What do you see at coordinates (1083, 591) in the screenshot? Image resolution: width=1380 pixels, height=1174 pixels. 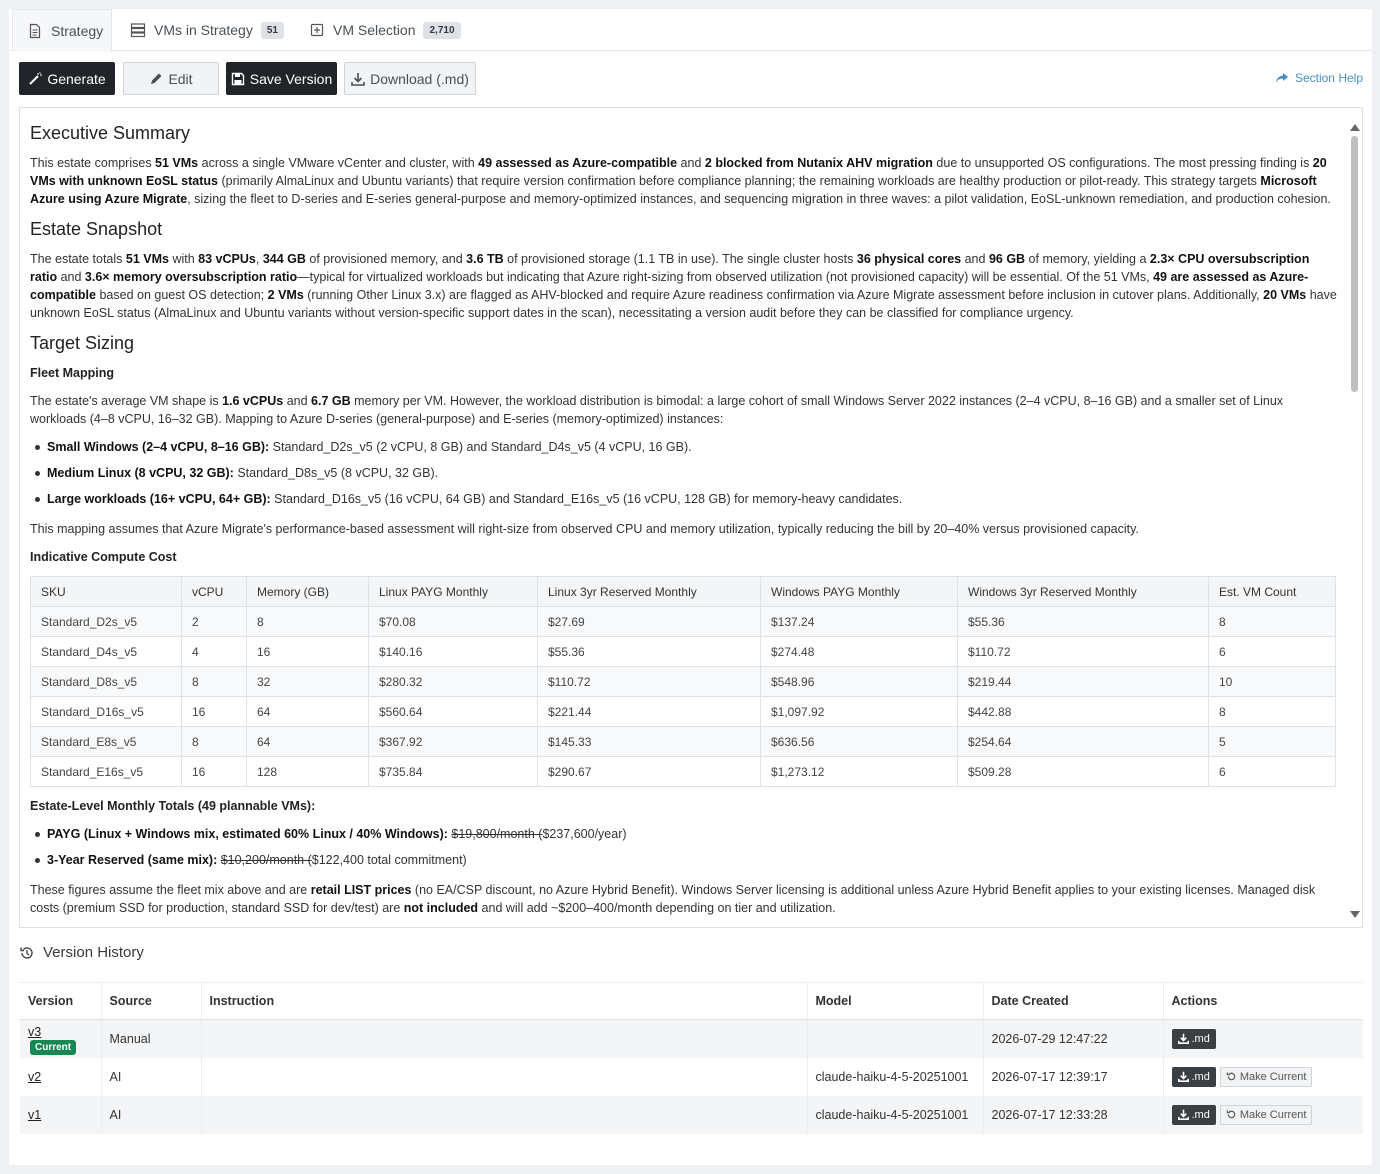 I see `column-header: Windows 3yr Reserved Monthly` at bounding box center [1083, 591].